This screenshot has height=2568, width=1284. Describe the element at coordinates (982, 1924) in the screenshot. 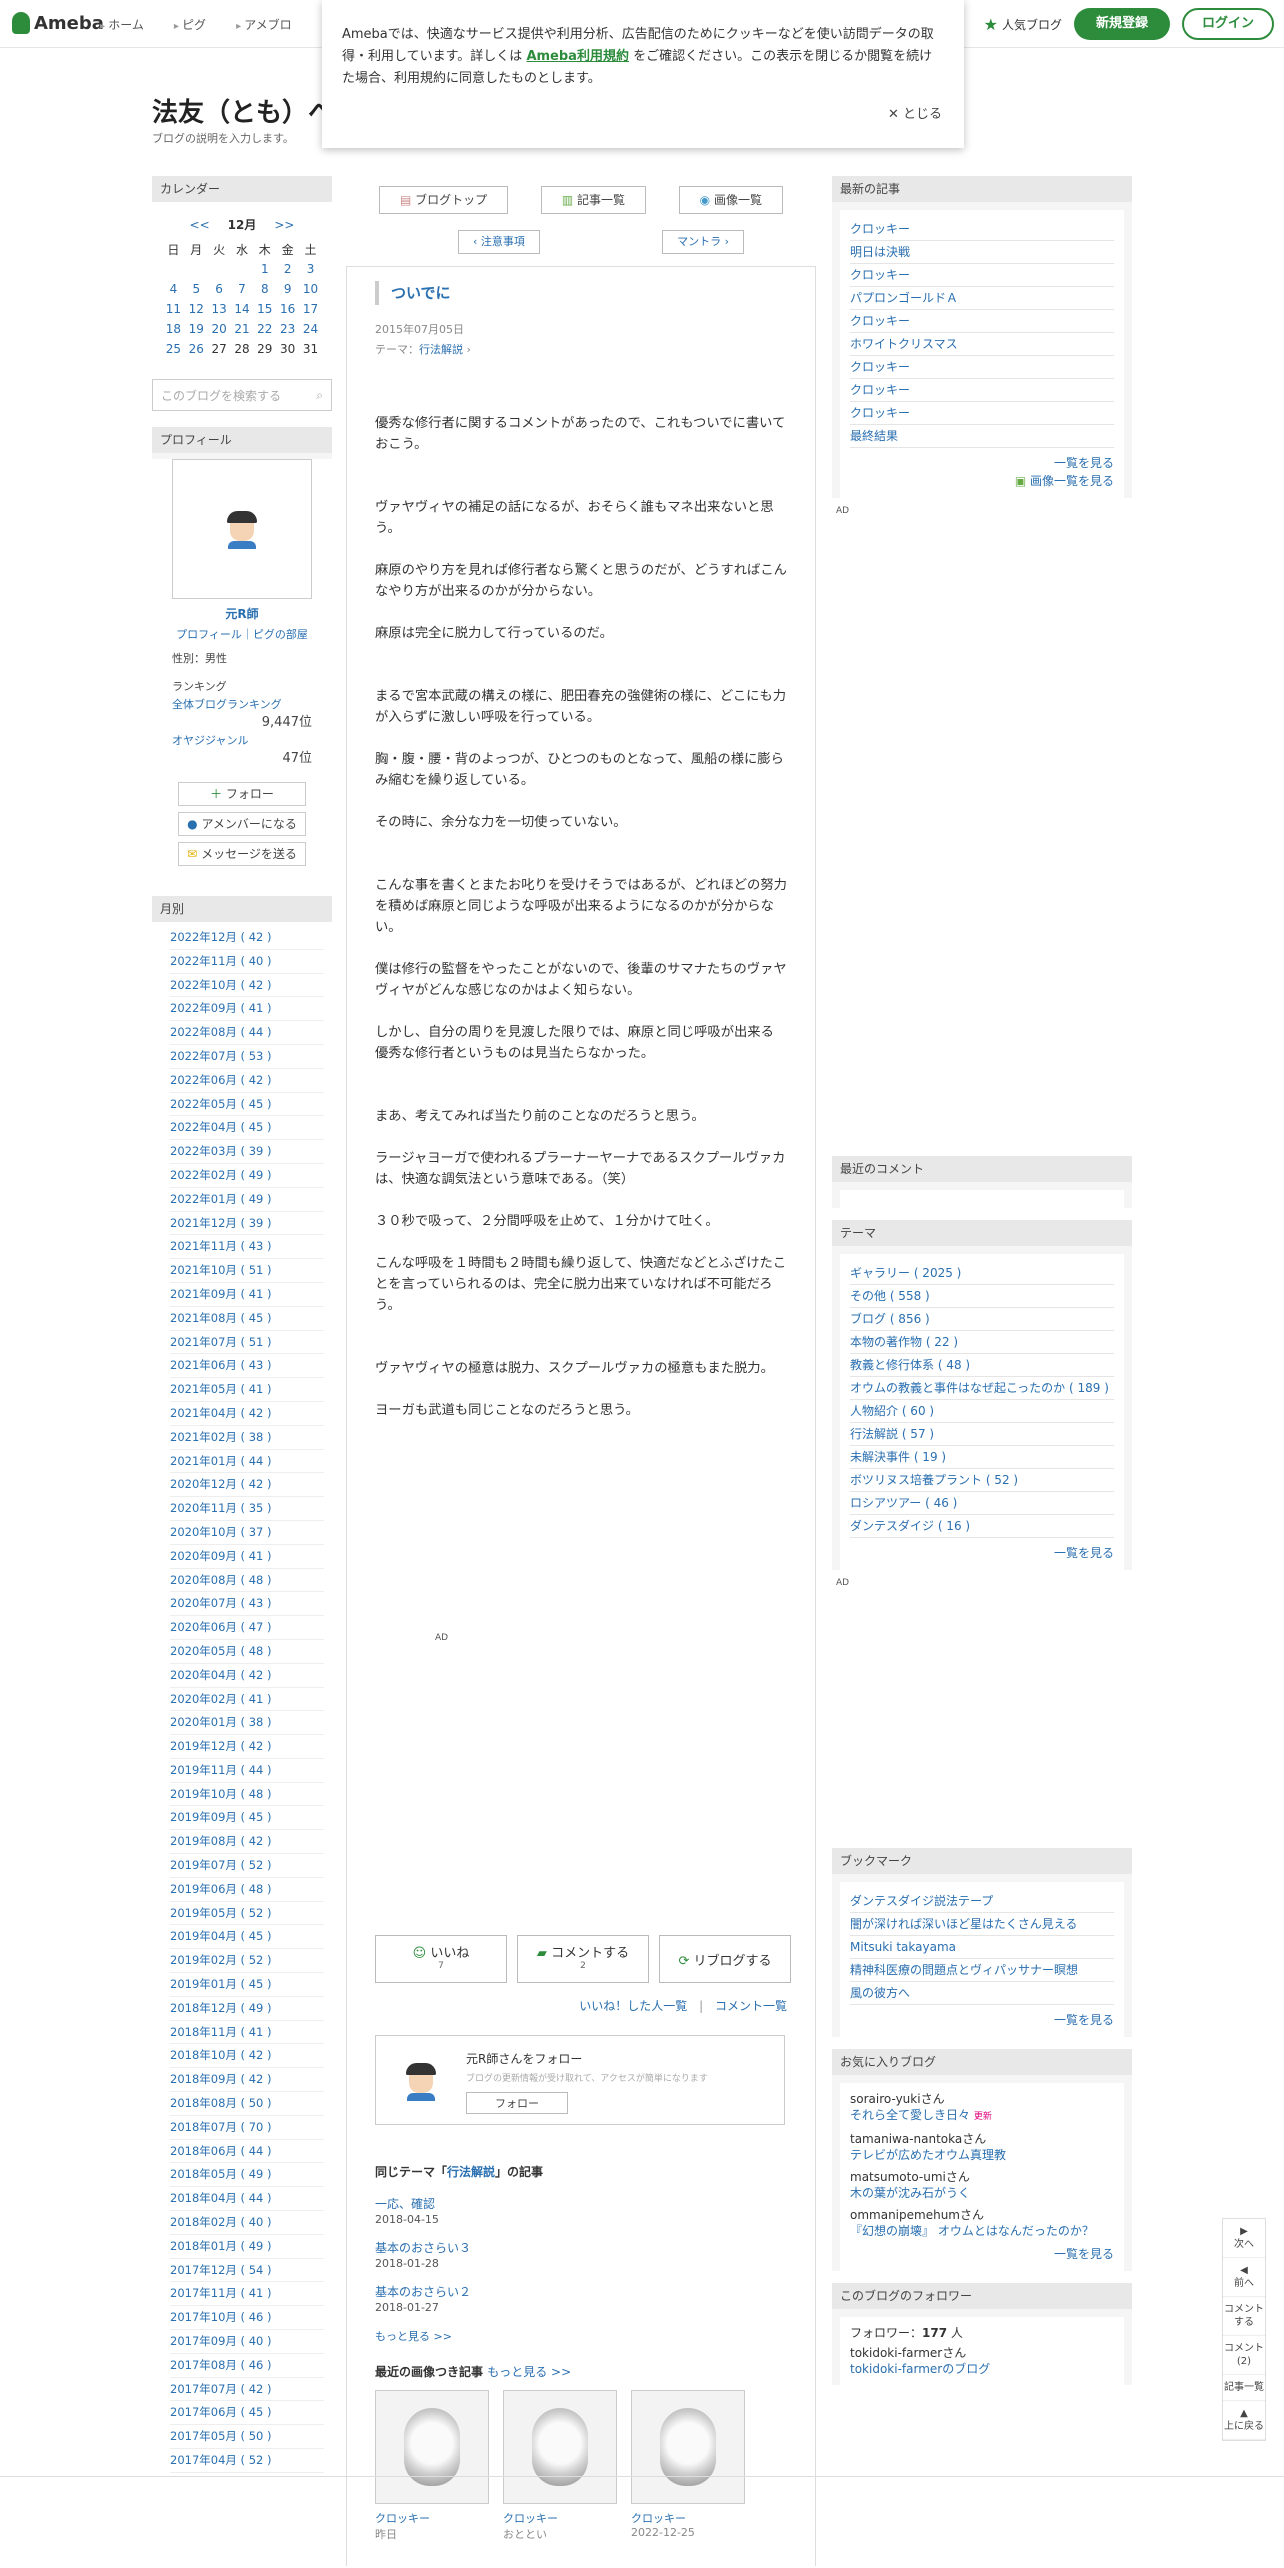

I see `bookmark-link: 闇が深ければ深いほど星はたくさん見える` at that location.